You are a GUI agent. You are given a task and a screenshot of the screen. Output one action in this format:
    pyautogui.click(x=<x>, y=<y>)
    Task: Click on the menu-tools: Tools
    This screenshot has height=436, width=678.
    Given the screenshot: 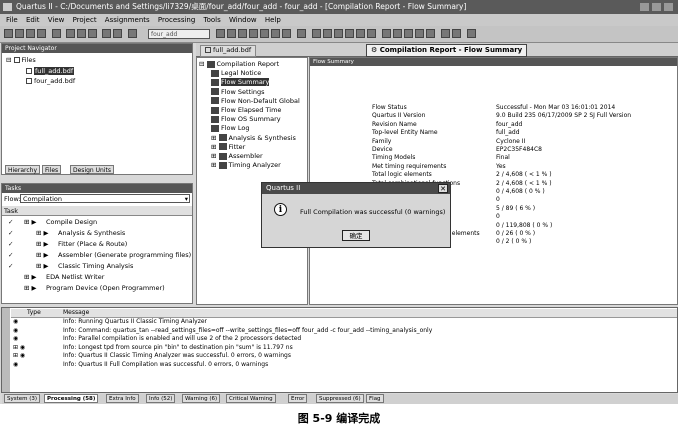 What is the action you would take?
    pyautogui.click(x=212, y=20)
    